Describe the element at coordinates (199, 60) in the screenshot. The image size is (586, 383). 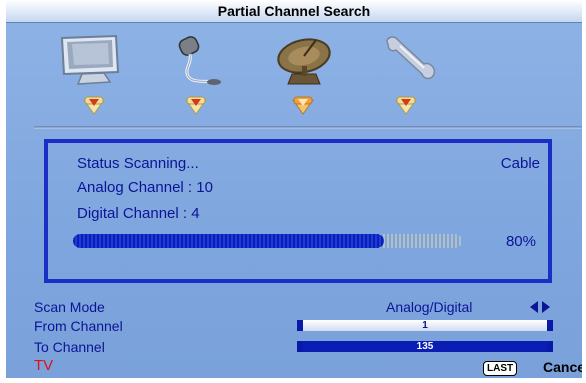
I see `audio-icon` at that location.